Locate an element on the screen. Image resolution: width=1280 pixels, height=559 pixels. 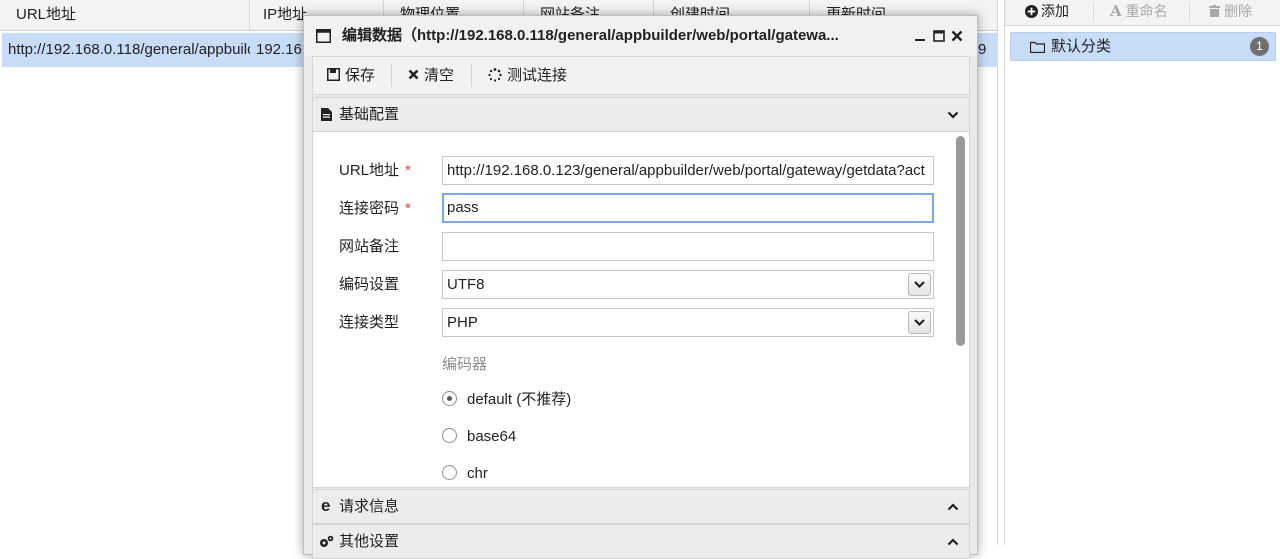
encoder-option-label: chr is located at coordinates (477, 473).